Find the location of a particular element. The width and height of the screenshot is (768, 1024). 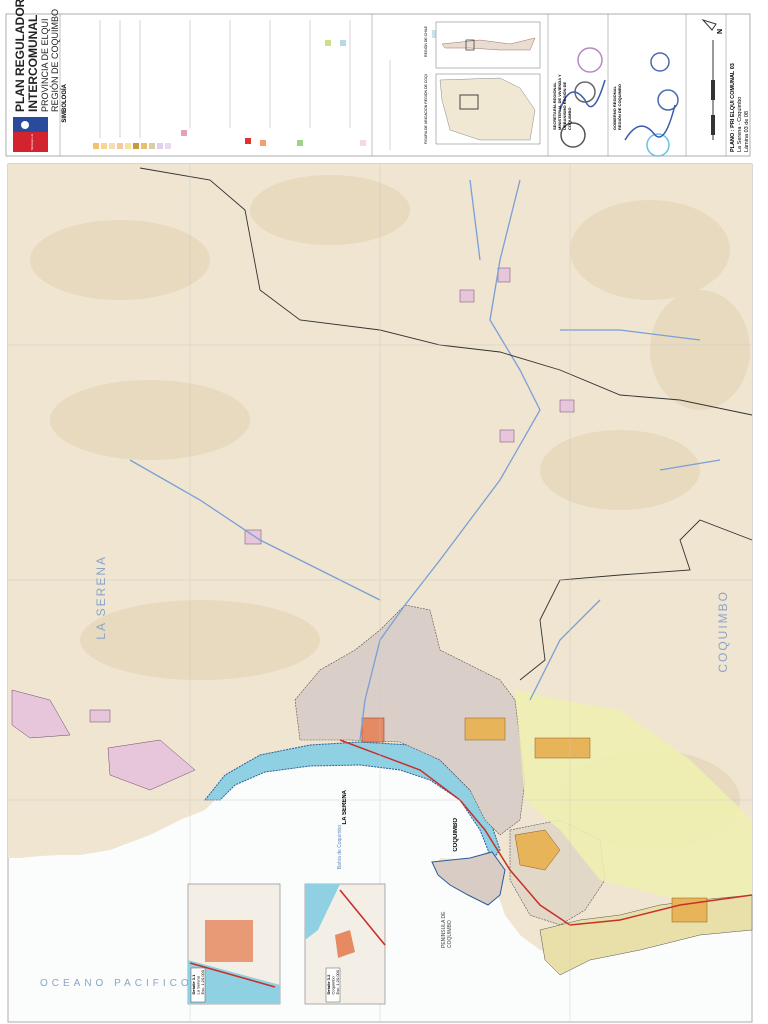

plan-subtitle: PROVINCIA DE ELQUI REGIÓN DE COQUIMBO is located at coordinates (50, 60).